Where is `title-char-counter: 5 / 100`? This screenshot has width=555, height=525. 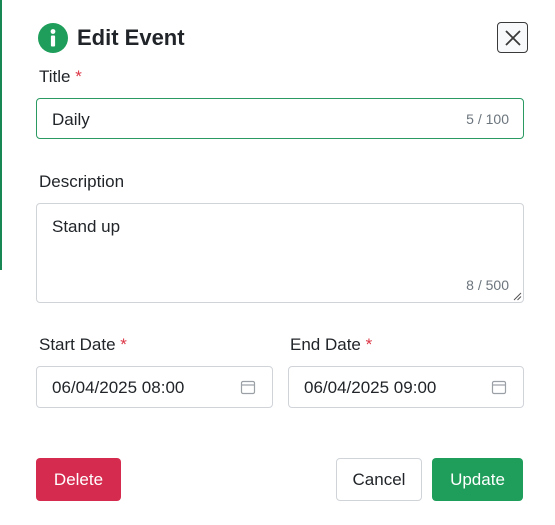
title-char-counter: 5 / 100 is located at coordinates (487, 119).